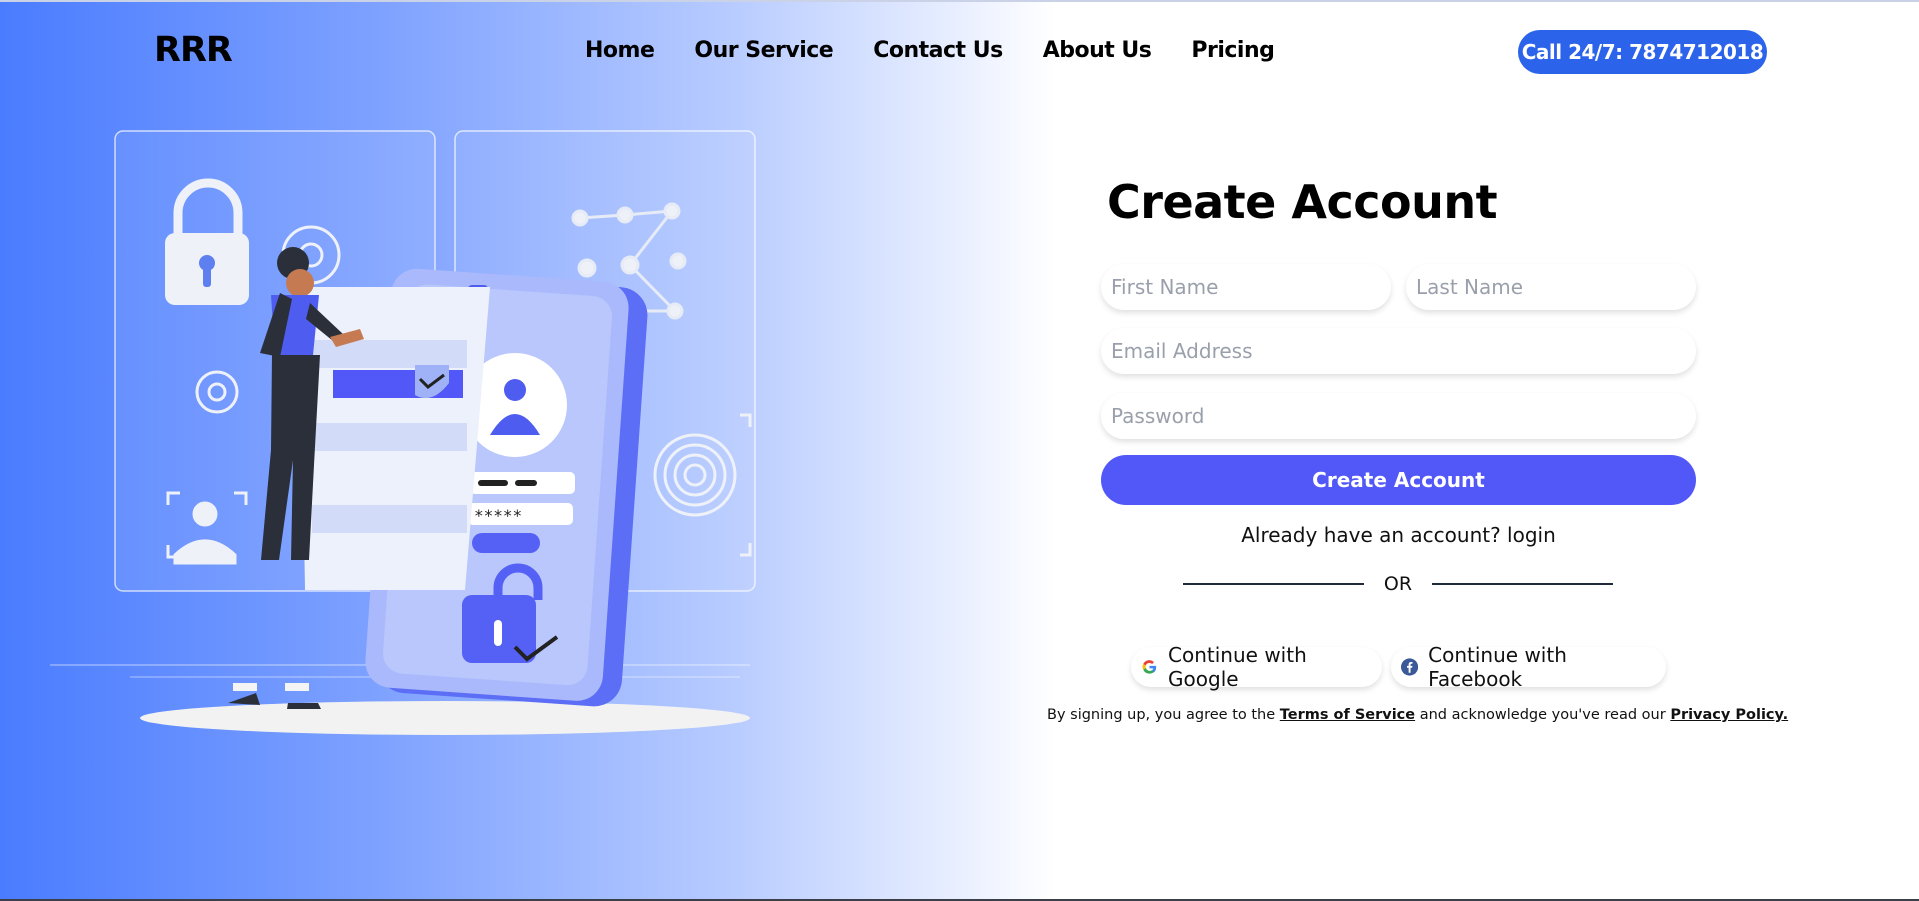 The height and width of the screenshot is (901, 1919). Describe the element at coordinates (1497, 667) in the screenshot. I see `facebook-label: Continue with Facebook` at that location.